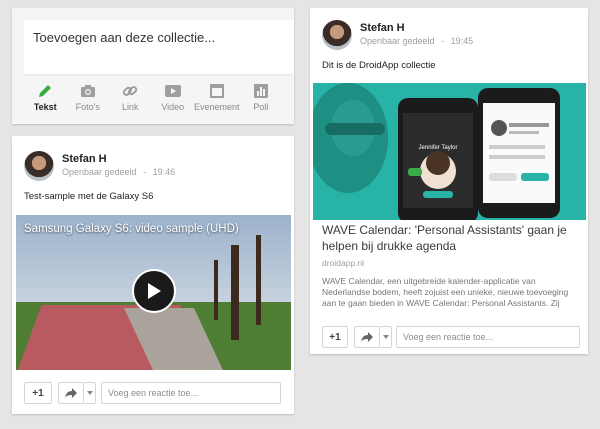  Describe the element at coordinates (462, 41) in the screenshot. I see `post-time: 19:45` at that location.